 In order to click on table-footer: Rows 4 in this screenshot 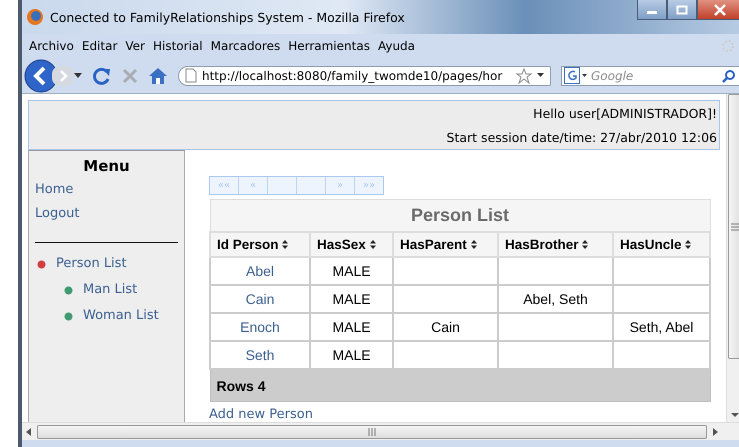, I will do `click(460, 385)`.